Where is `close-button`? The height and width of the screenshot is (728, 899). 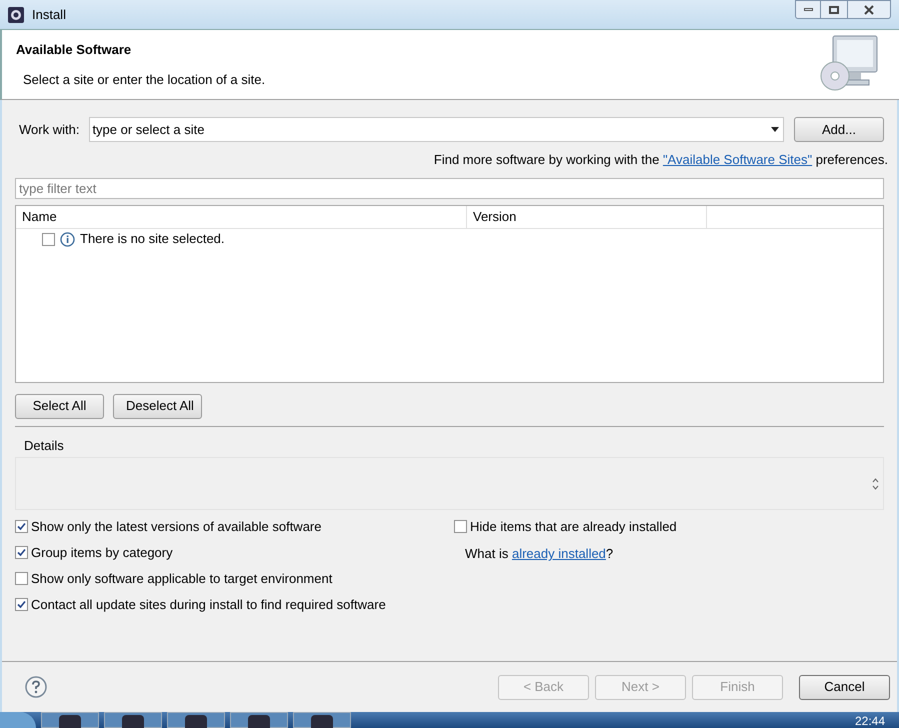 close-button is located at coordinates (869, 9).